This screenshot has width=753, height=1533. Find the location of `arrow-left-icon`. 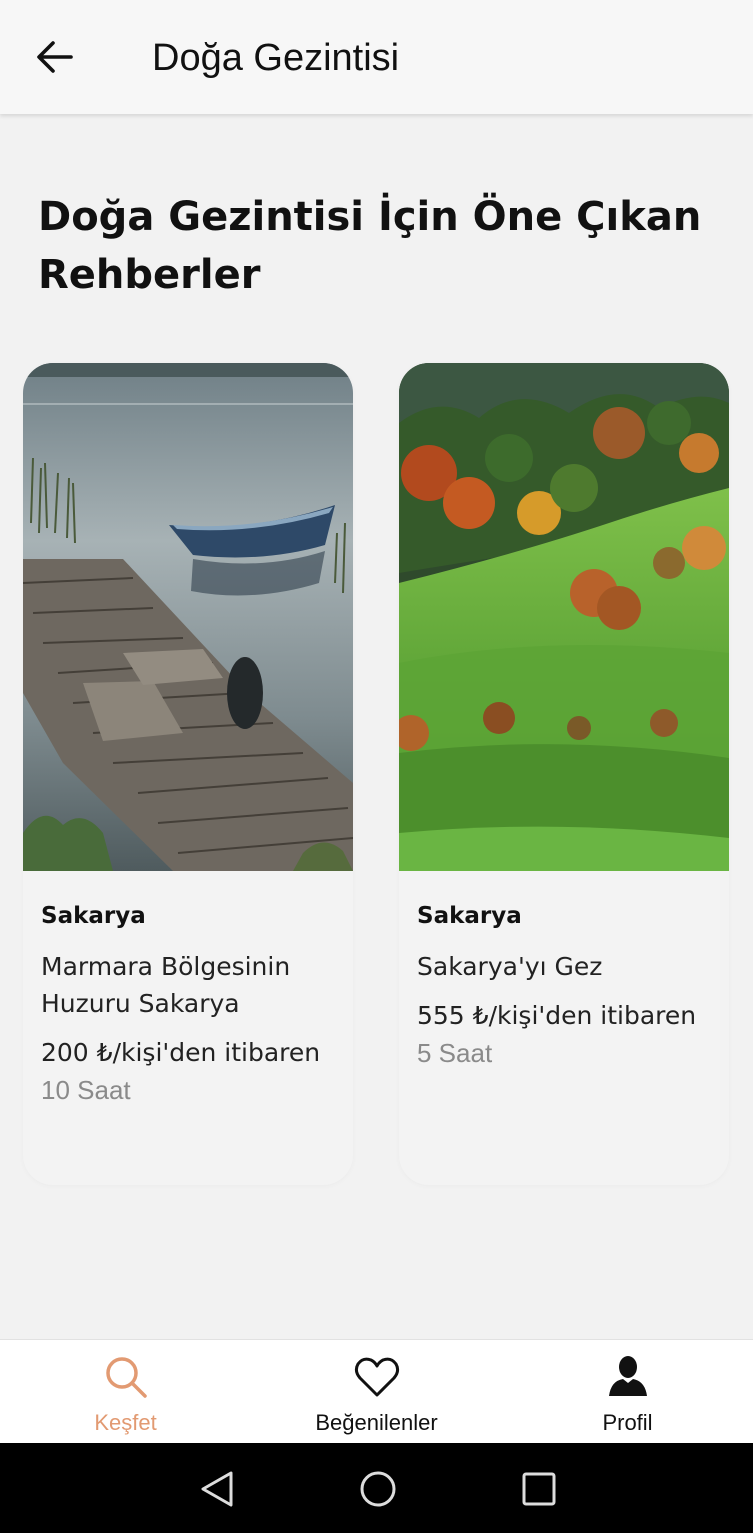

arrow-left-icon is located at coordinates (55, 57).